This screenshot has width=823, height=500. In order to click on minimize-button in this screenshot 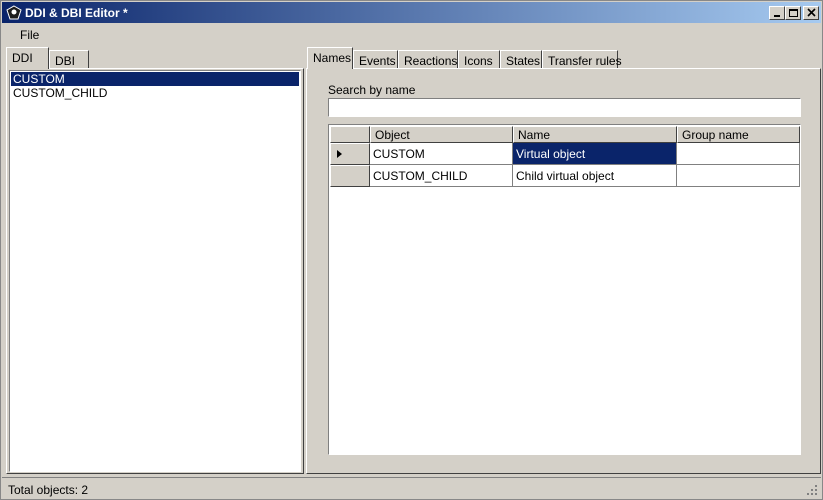, I will do `click(777, 13)`.